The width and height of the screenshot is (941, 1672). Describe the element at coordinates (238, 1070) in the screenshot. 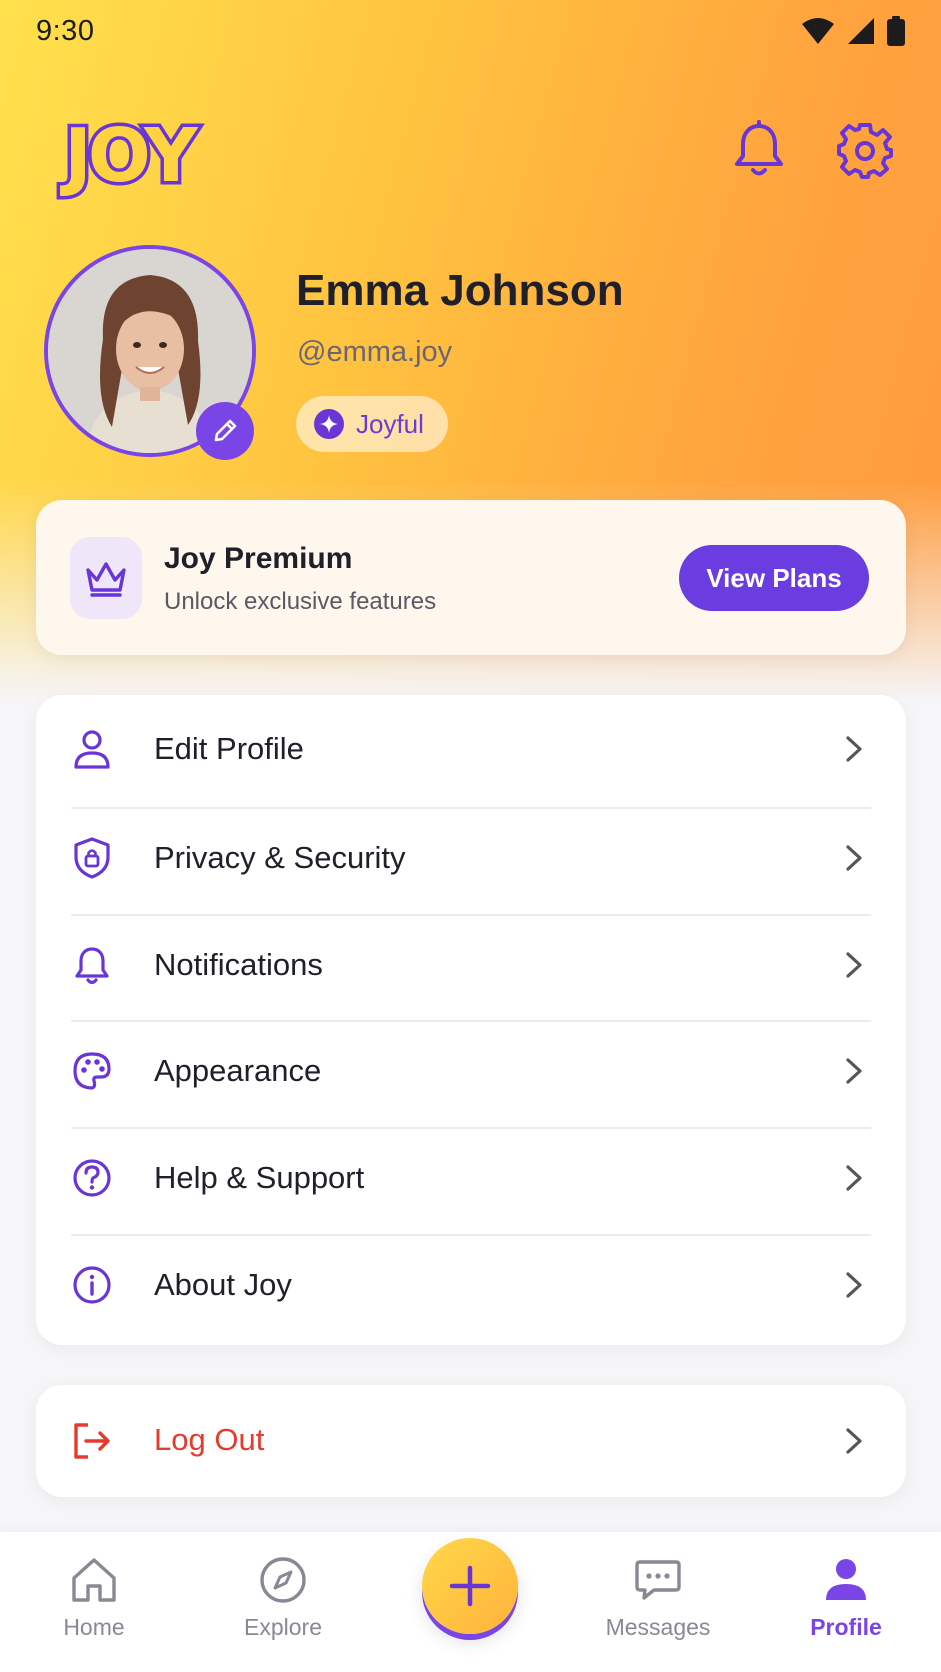

I see `menu-item-label: Appearance` at that location.